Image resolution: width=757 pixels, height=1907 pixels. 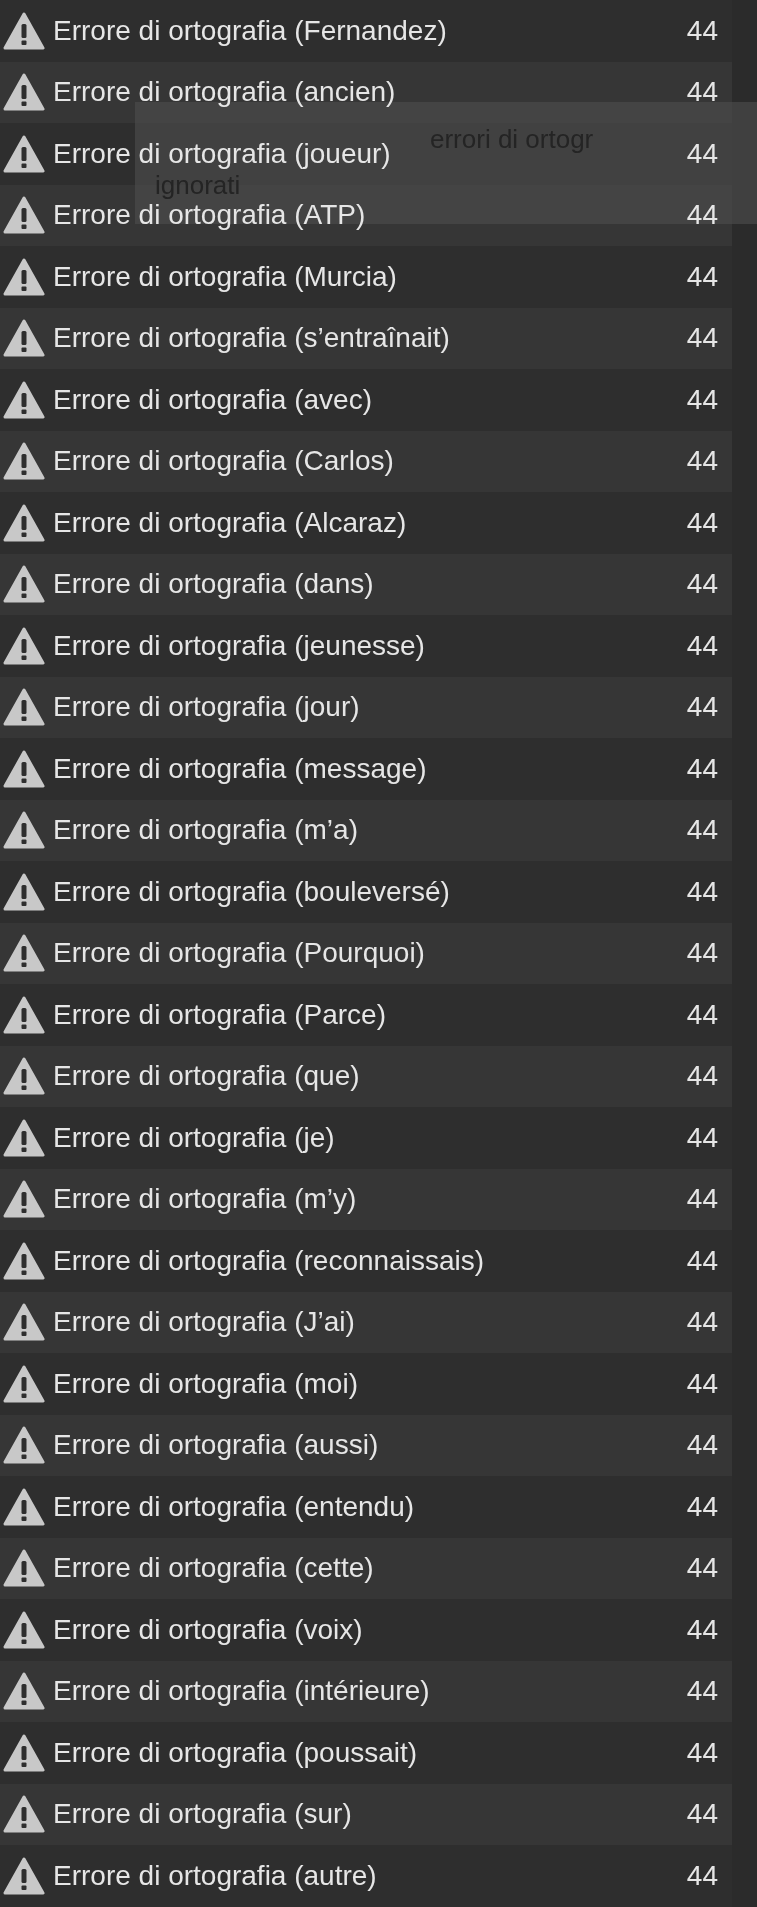 I want to click on error-message: Errore di ortografia (bouleversé), so click(x=251, y=891).